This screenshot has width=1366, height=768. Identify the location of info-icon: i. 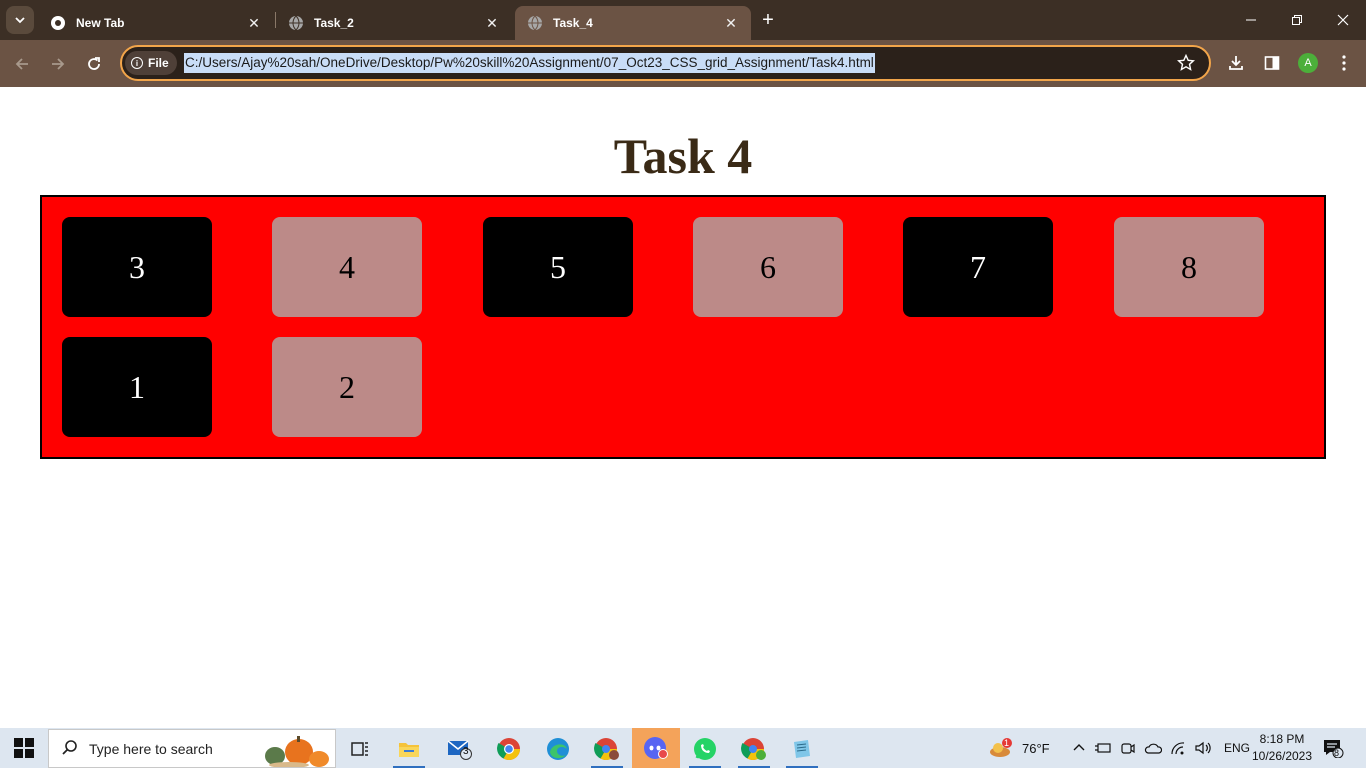
(137, 63).